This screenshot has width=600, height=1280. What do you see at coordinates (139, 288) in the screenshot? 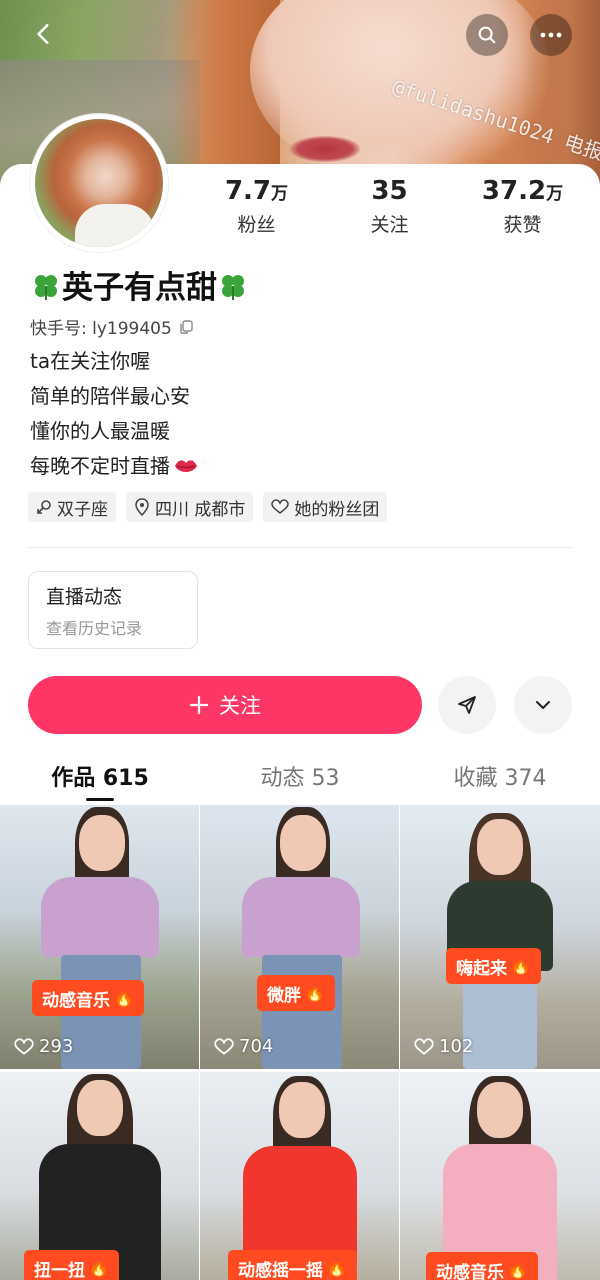
I see `profile-name: 英子有点甜` at bounding box center [139, 288].